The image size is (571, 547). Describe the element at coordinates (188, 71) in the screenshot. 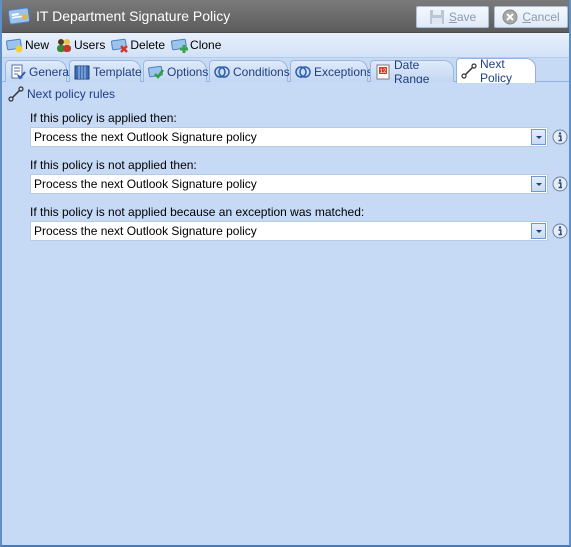

I see `tab-options-label: Options` at that location.